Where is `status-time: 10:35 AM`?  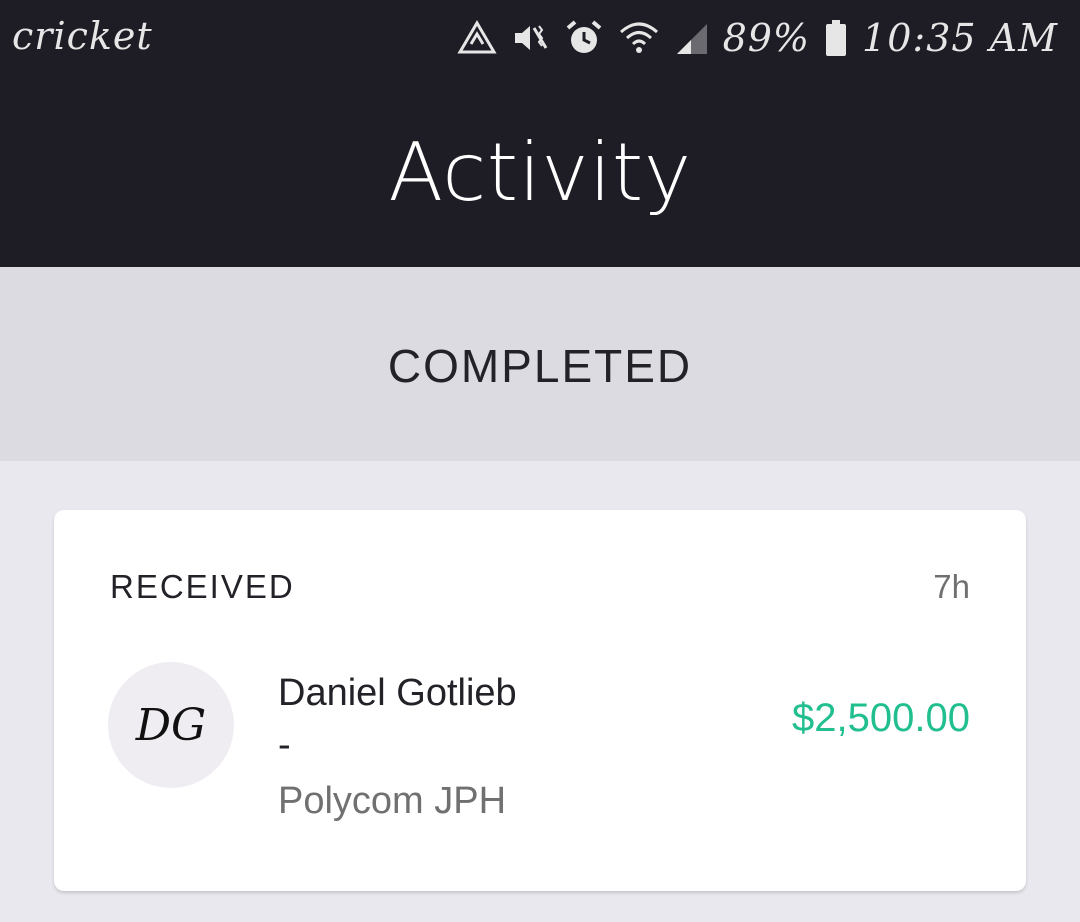 status-time: 10:35 AM is located at coordinates (960, 38).